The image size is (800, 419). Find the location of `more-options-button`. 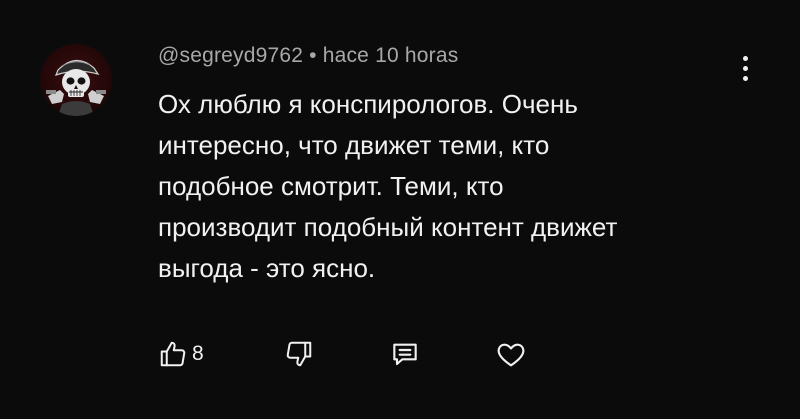

more-options-button is located at coordinates (745, 68).